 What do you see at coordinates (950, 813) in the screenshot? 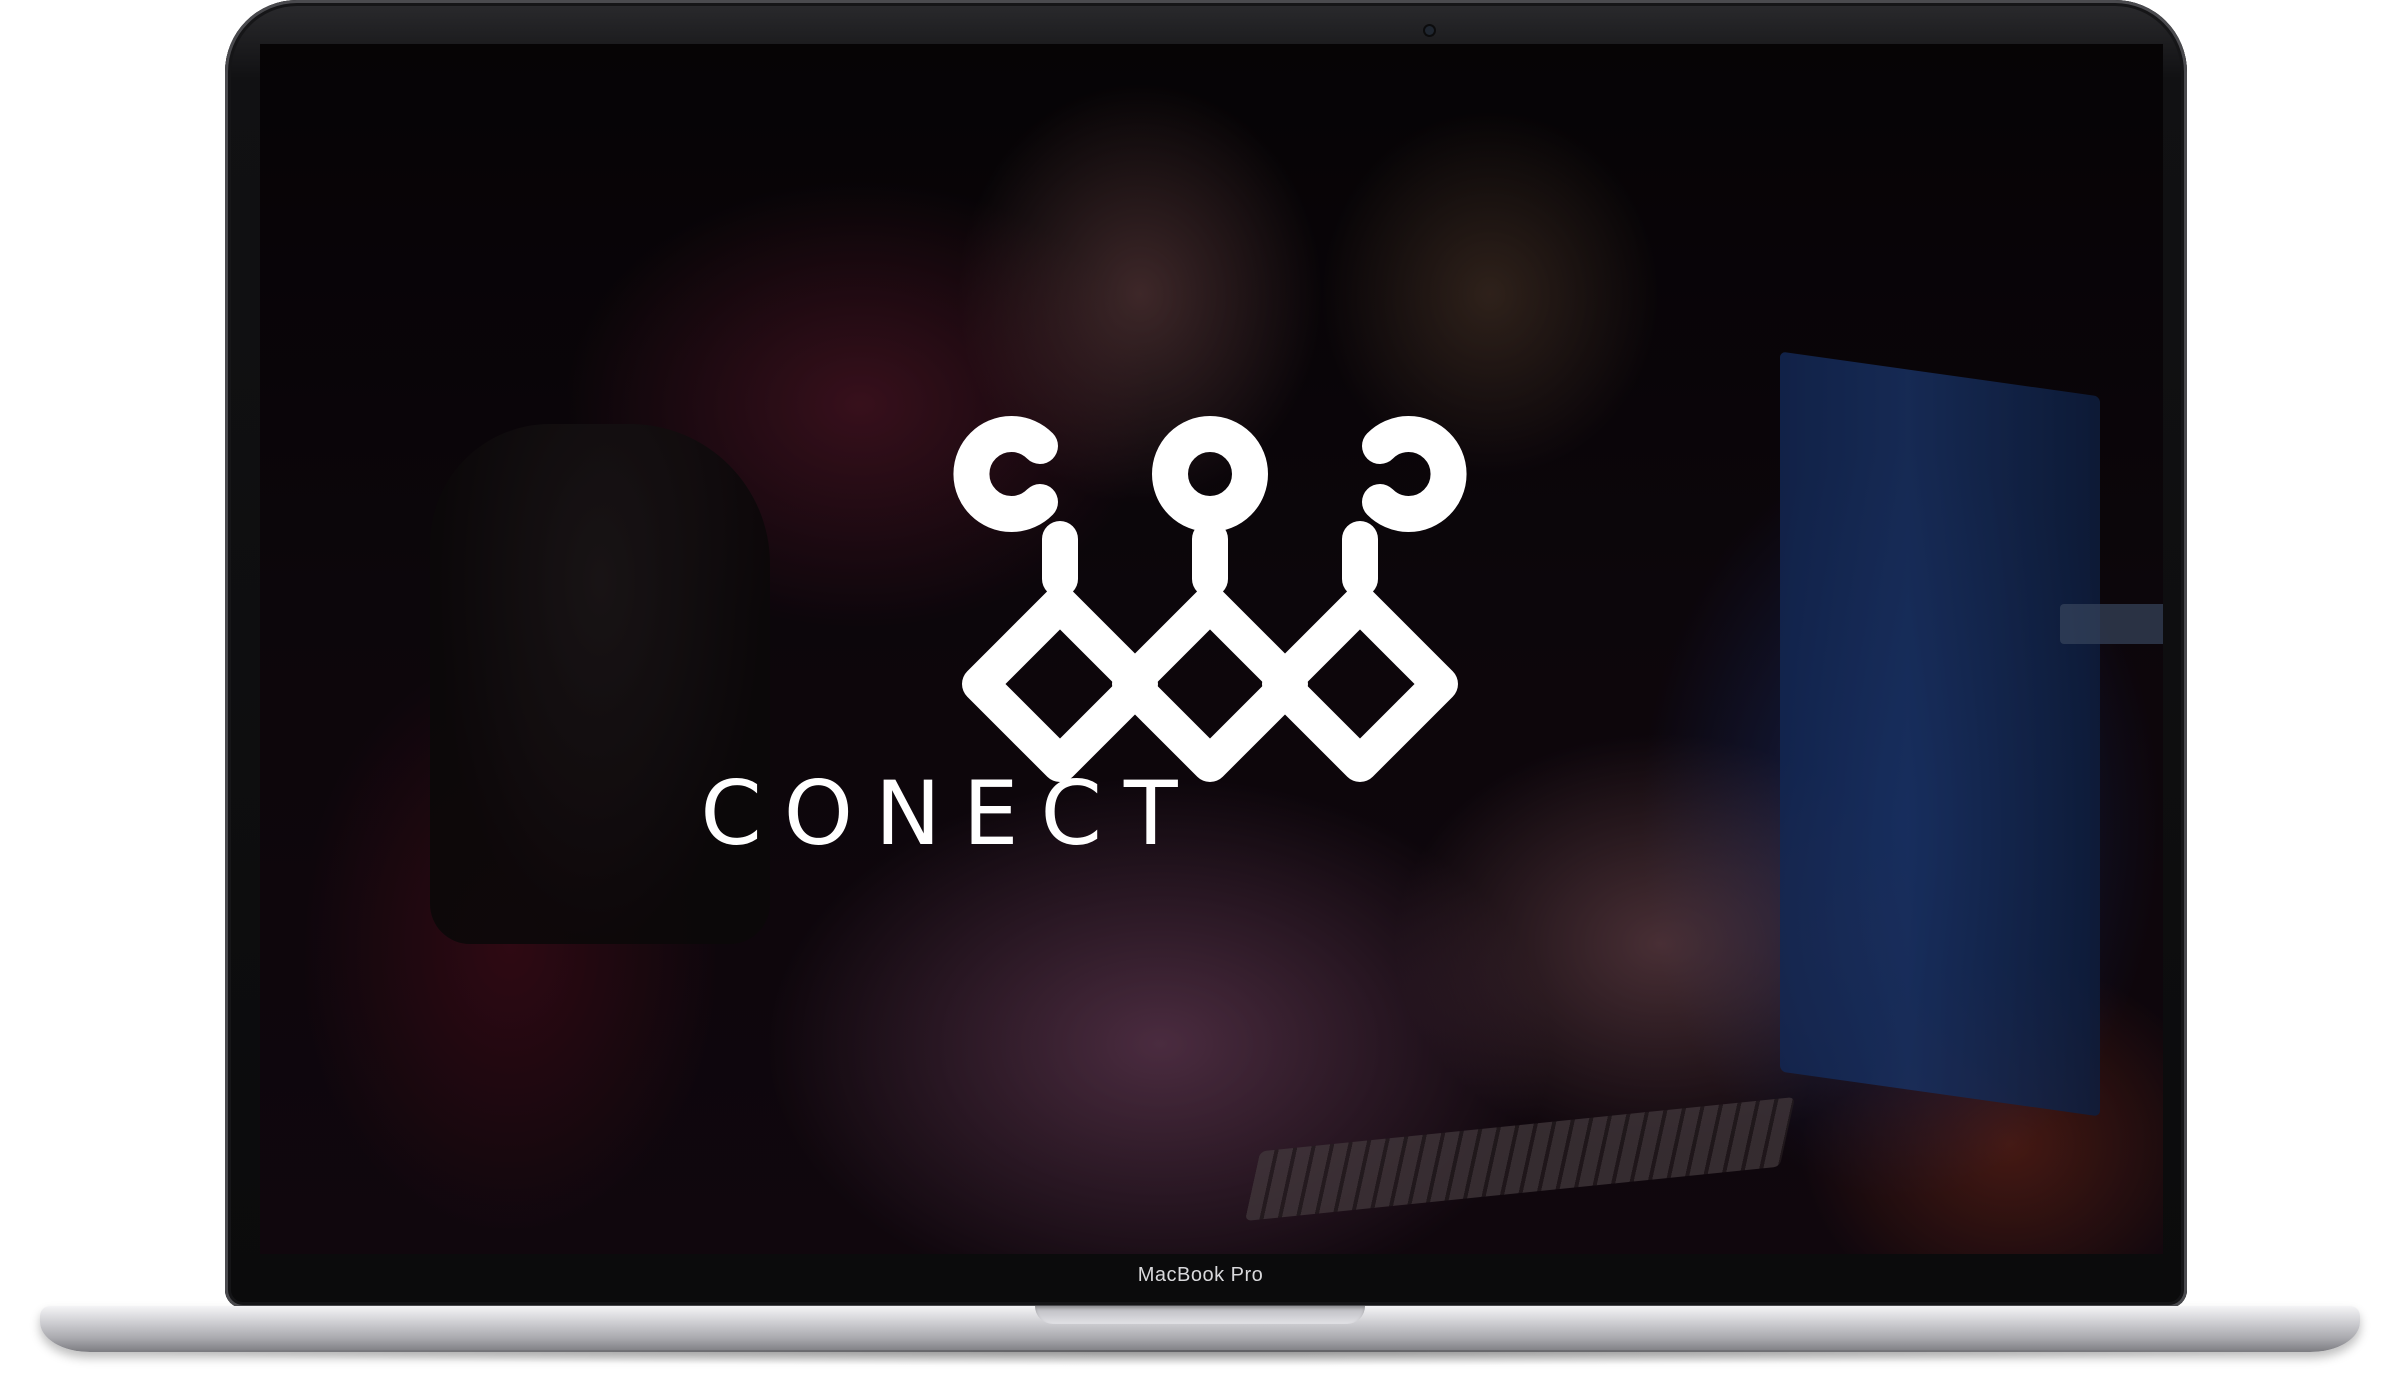
I see `brand-name: CONECT` at bounding box center [950, 813].